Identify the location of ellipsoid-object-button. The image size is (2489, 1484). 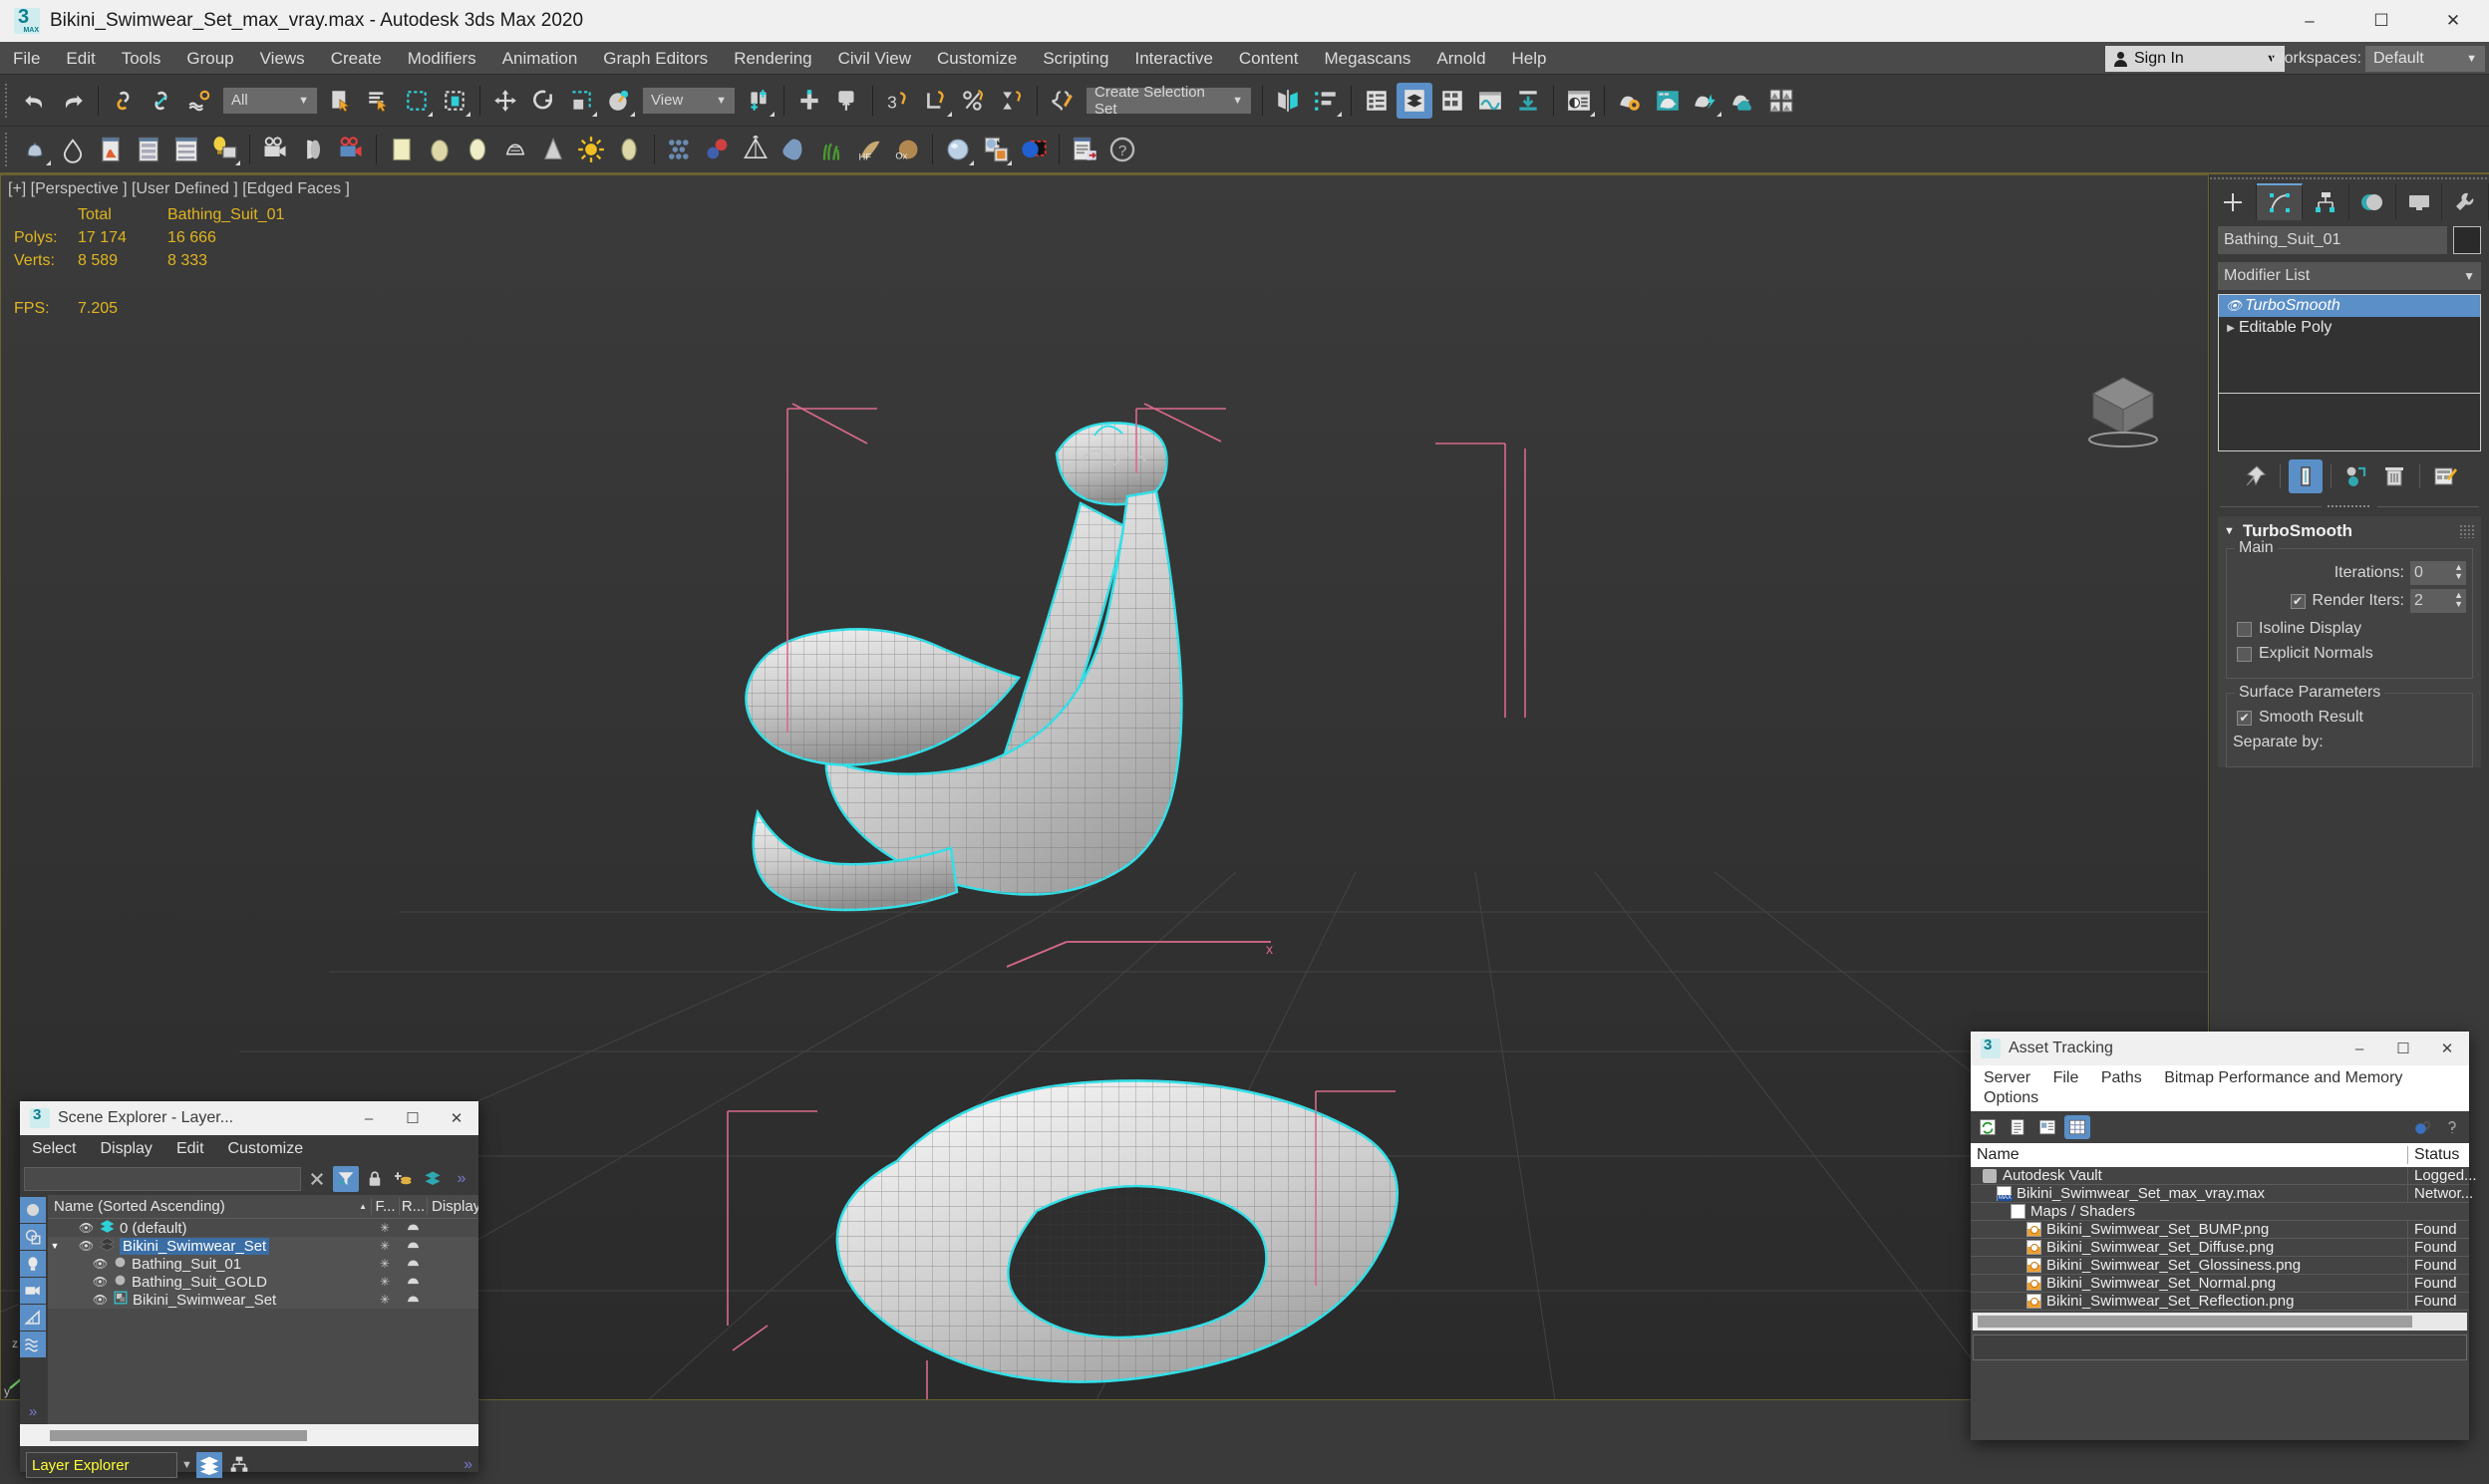
(629, 149).